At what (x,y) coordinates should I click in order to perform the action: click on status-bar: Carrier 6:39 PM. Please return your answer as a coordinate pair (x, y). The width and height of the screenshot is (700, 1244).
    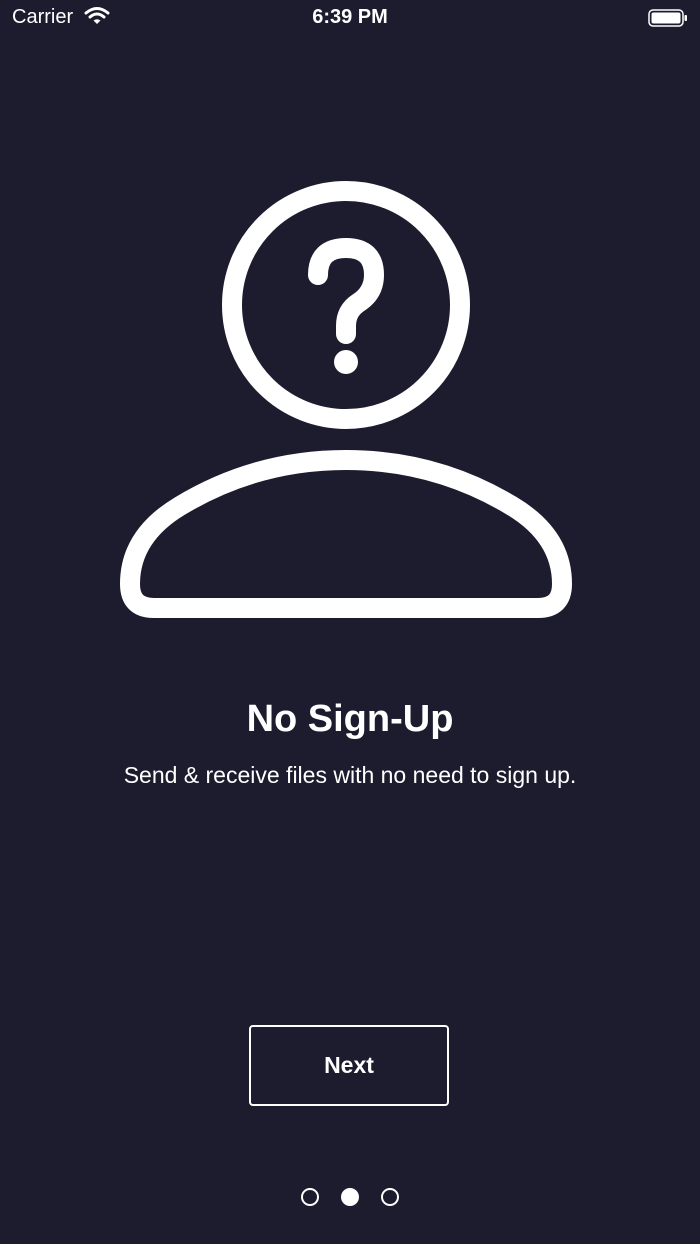
    Looking at the image, I should click on (350, 18).